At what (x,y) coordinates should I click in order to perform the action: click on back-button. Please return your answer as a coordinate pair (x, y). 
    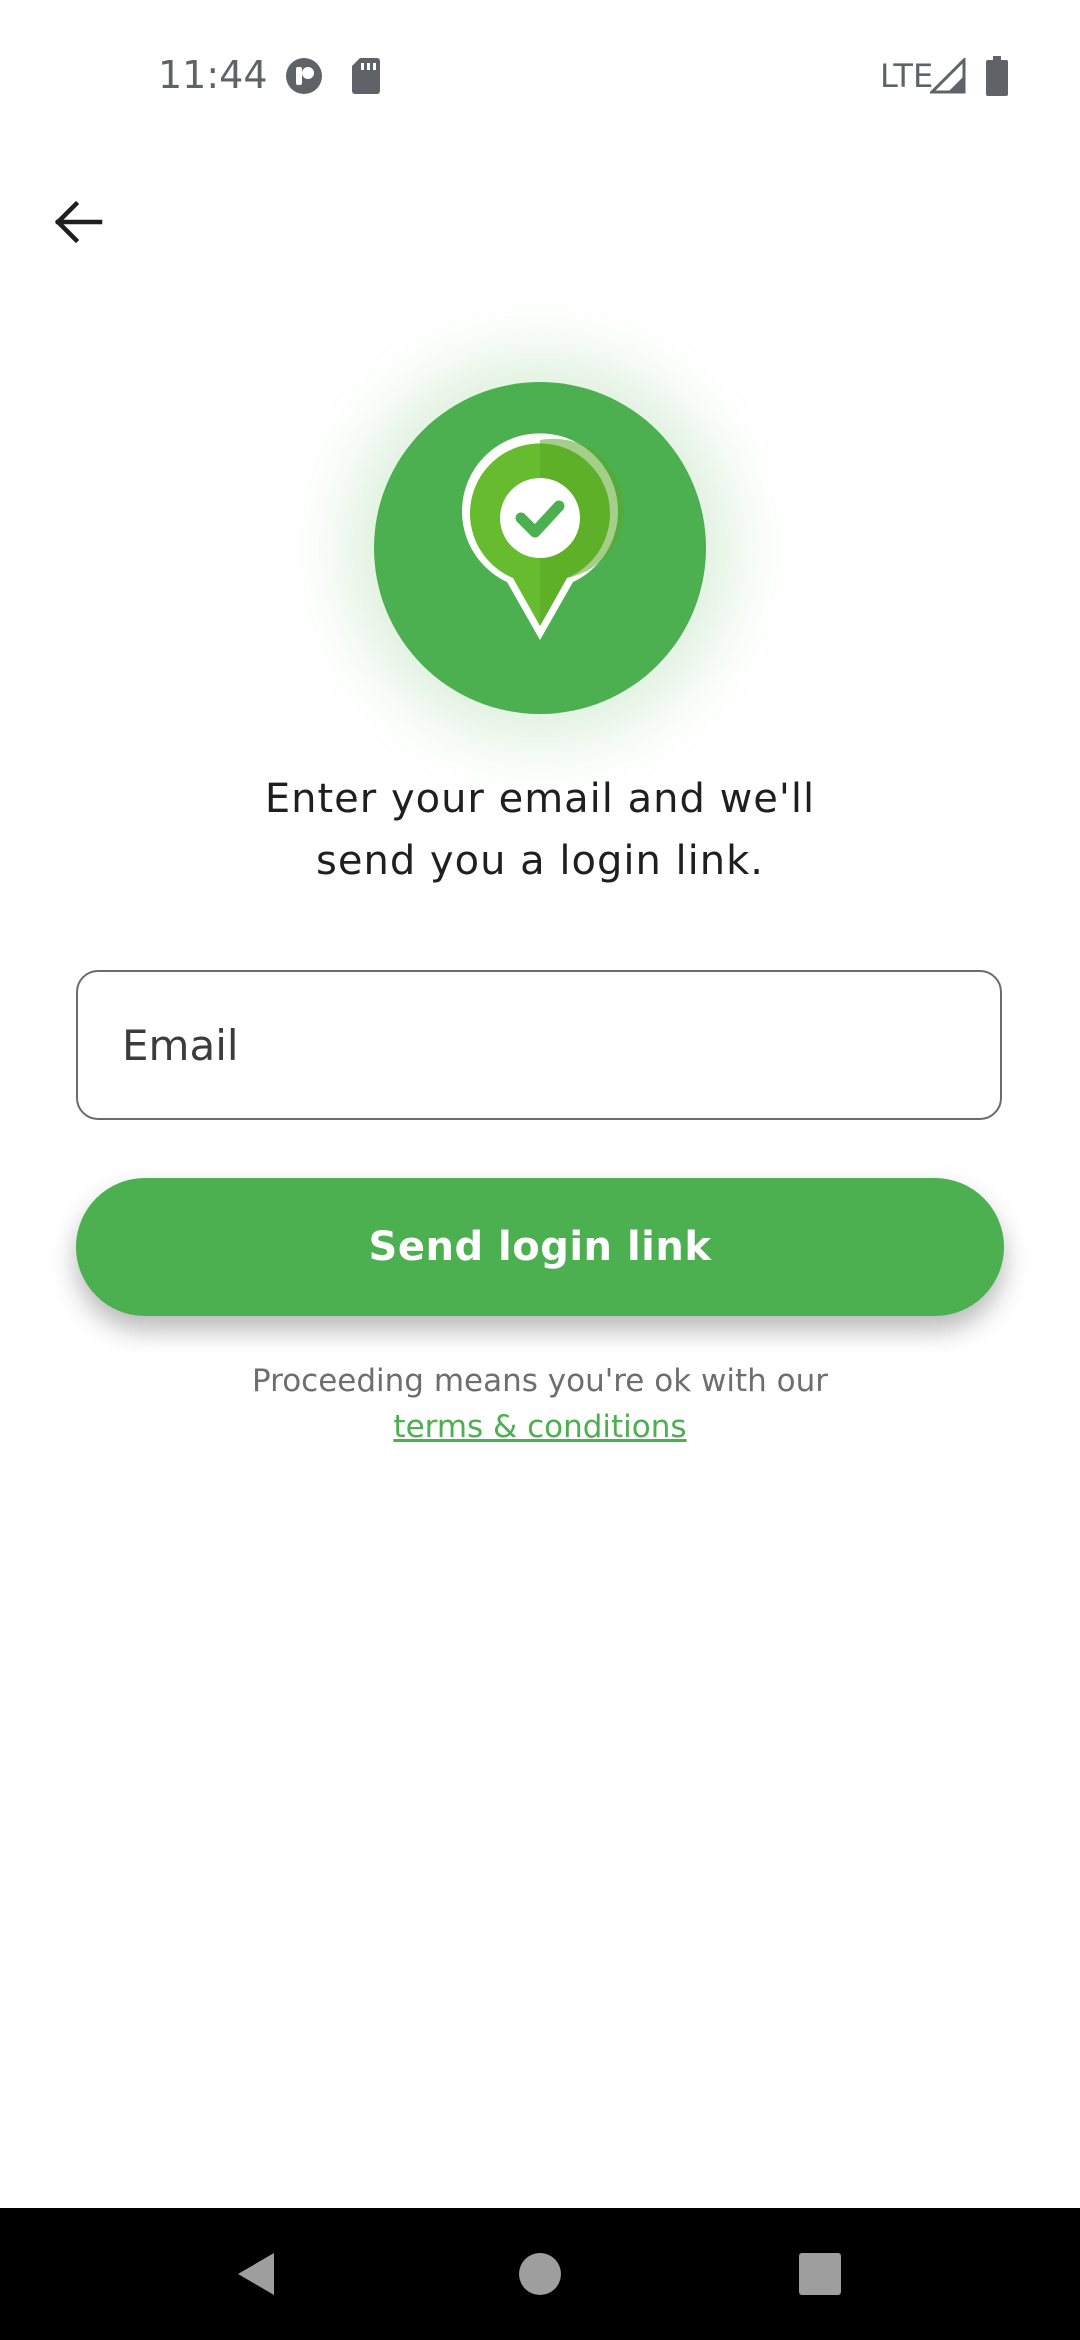
    Looking at the image, I should click on (78, 222).